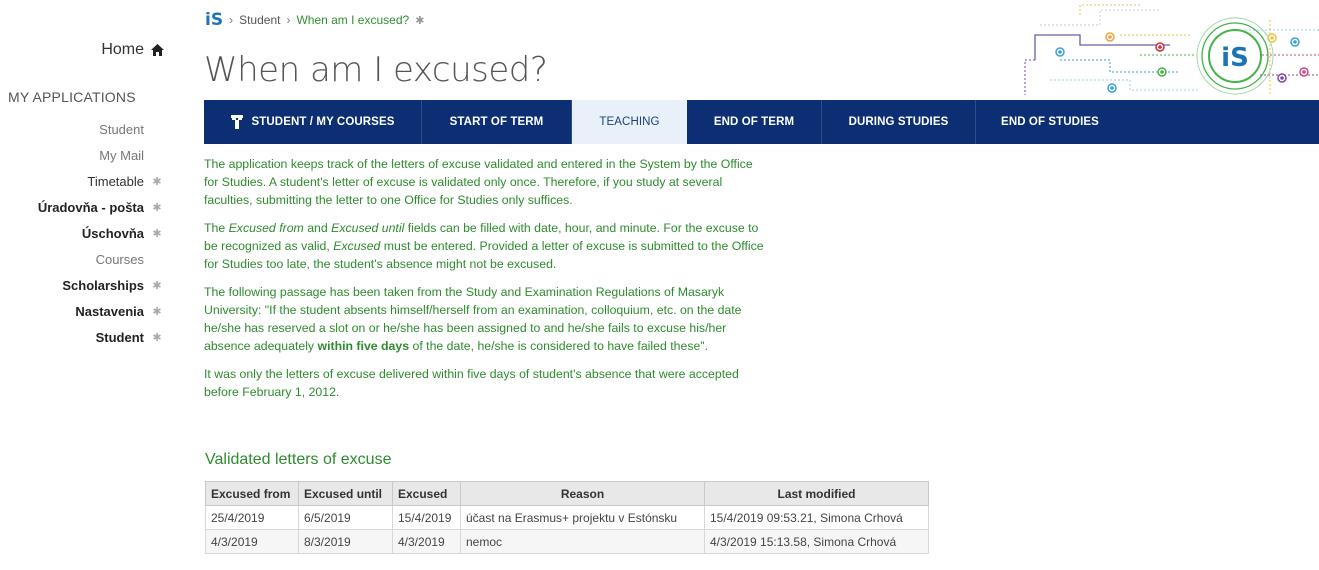  Describe the element at coordinates (1171, 49) in the screenshot. I see `is-circuit-logo-icon: iS` at that location.